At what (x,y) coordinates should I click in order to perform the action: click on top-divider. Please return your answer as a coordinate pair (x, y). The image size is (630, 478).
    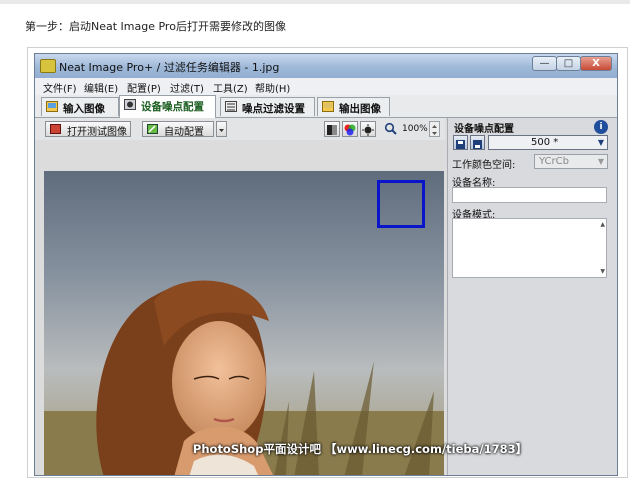
    Looking at the image, I should click on (315, 2).